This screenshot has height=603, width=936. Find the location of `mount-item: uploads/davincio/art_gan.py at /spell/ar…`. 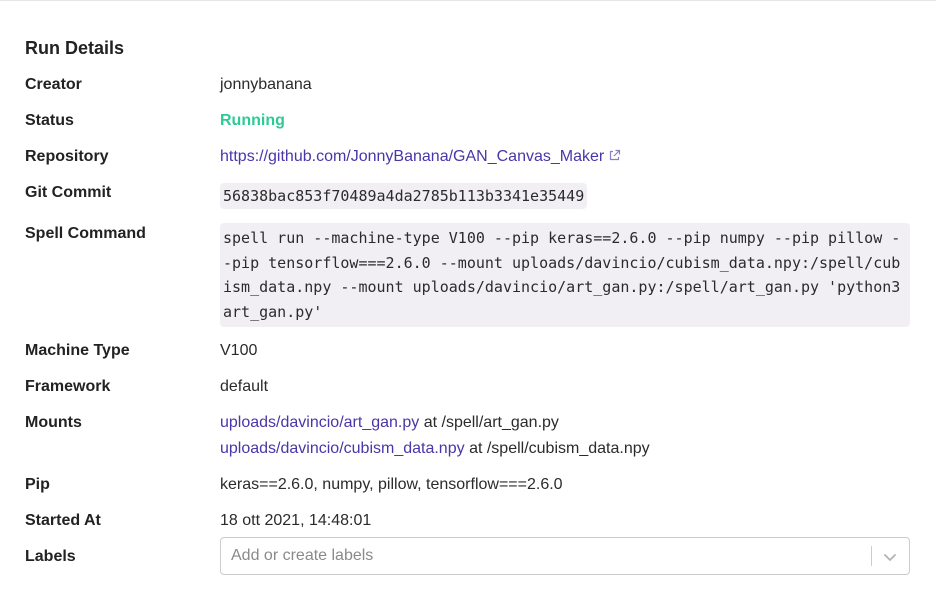

mount-item: uploads/davincio/art_gan.py at /spell/ar… is located at coordinates (435, 423).